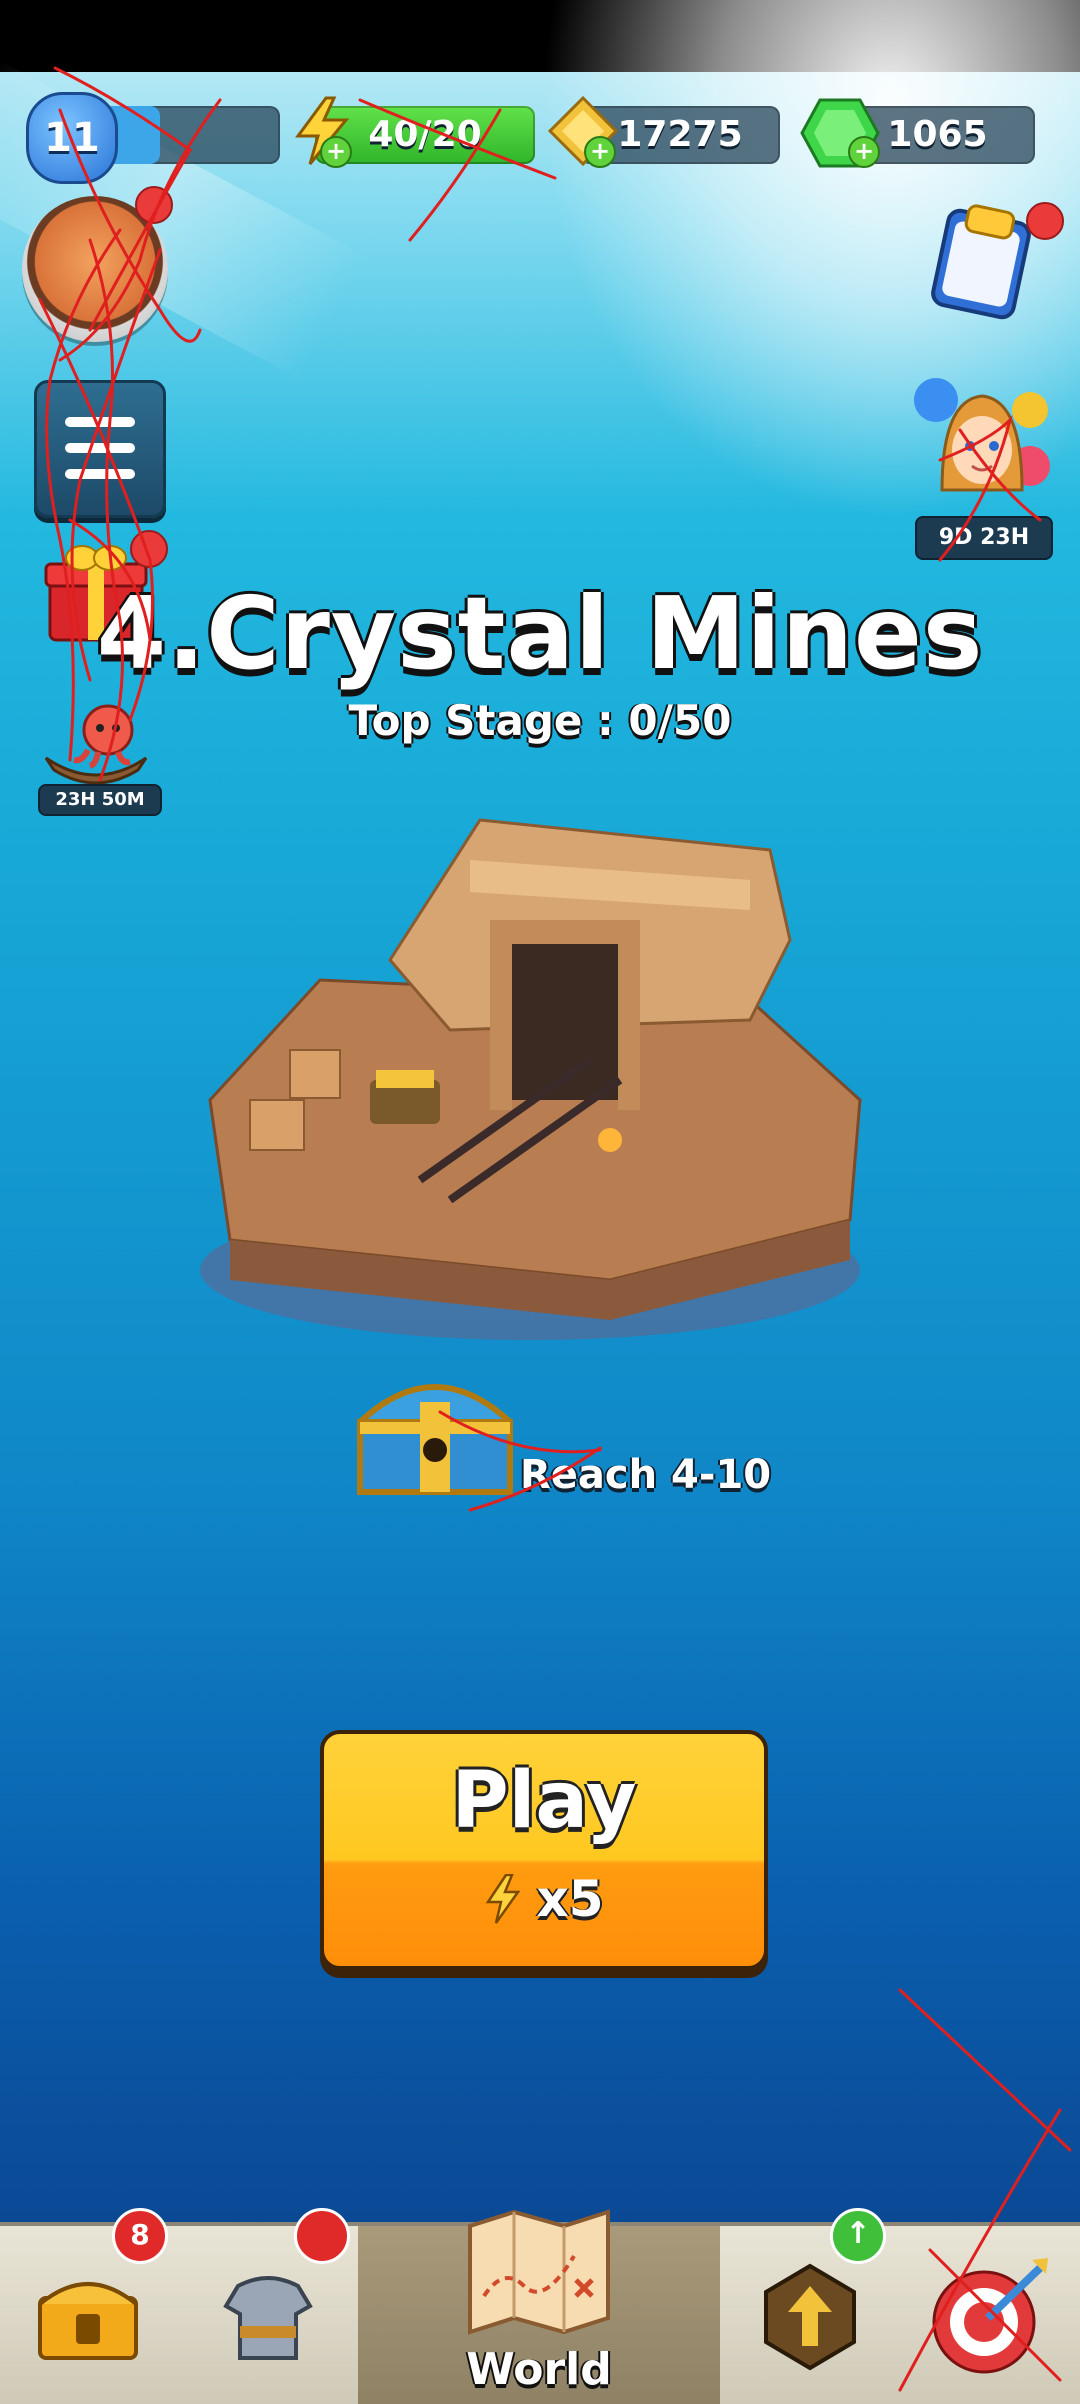  I want to click on event-character-icon, so click(982, 445).